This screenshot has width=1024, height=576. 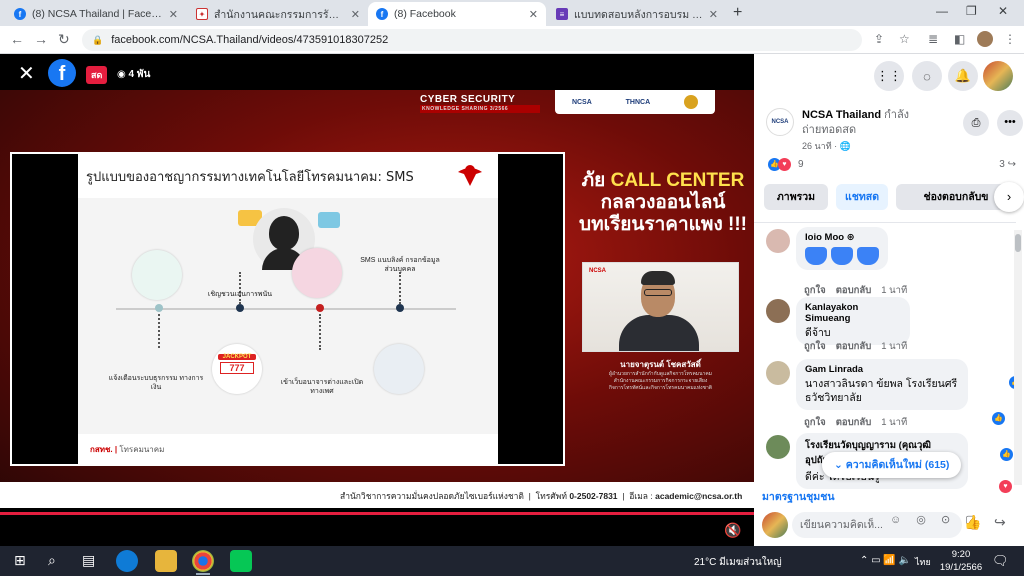 What do you see at coordinates (798, 496) in the screenshot?
I see `community-standards-link: มาตรฐานชุมชน` at bounding box center [798, 496].